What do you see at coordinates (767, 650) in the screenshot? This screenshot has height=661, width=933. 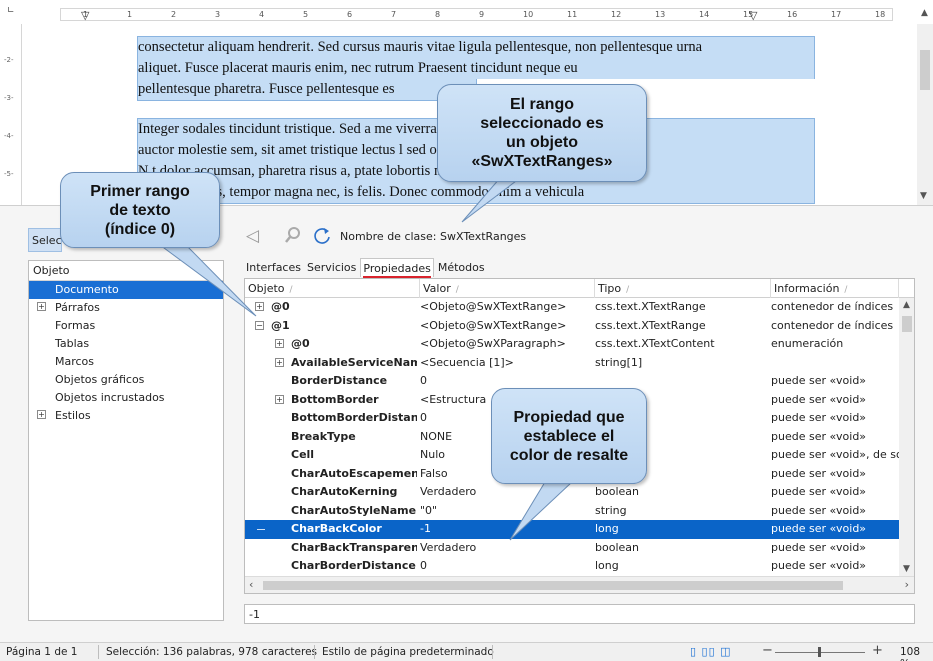 I see `zoom-out-icon: −` at bounding box center [767, 650].